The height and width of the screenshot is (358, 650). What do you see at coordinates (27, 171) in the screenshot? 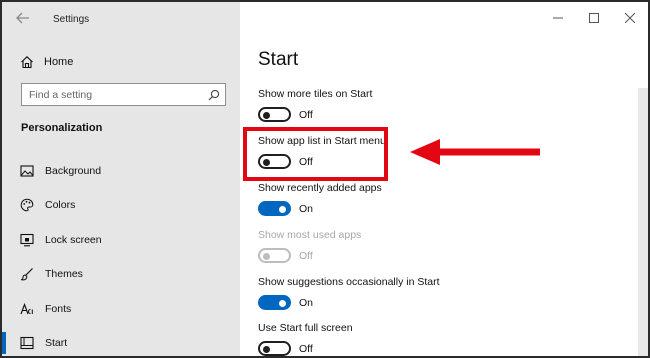
I see `picture-icon` at bounding box center [27, 171].